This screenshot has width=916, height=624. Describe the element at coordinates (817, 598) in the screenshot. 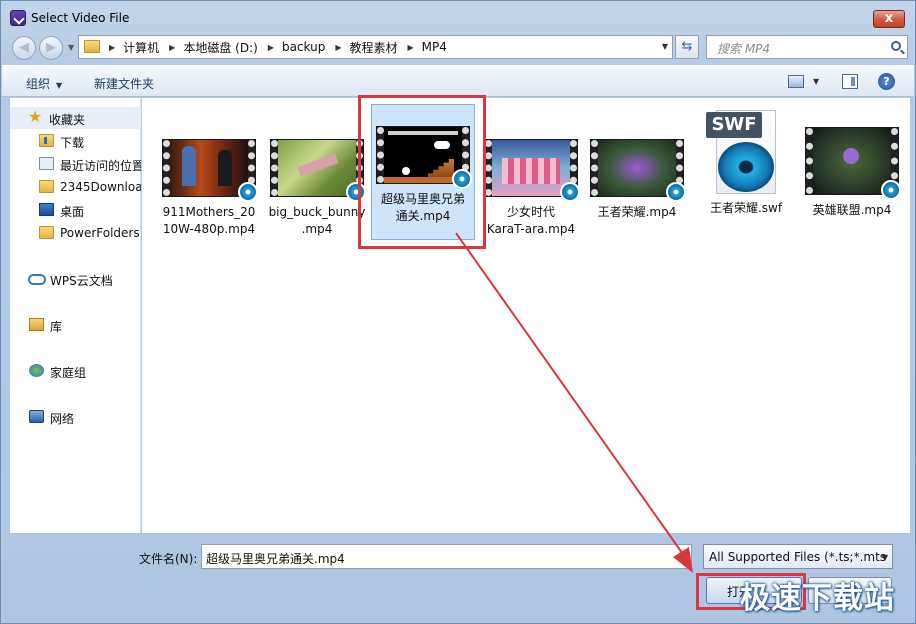

I see `watermark-text: 极速下载站` at that location.